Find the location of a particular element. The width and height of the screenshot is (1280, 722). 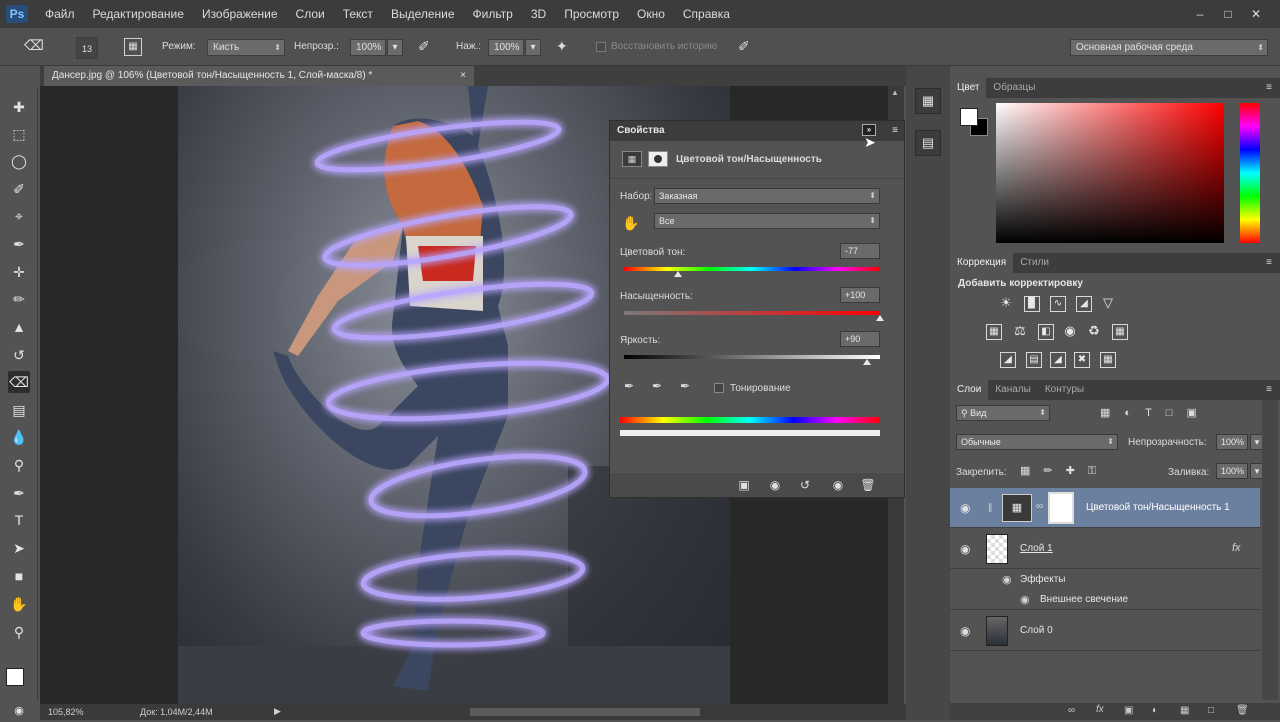

color-picker-field is located at coordinates (1110, 173).